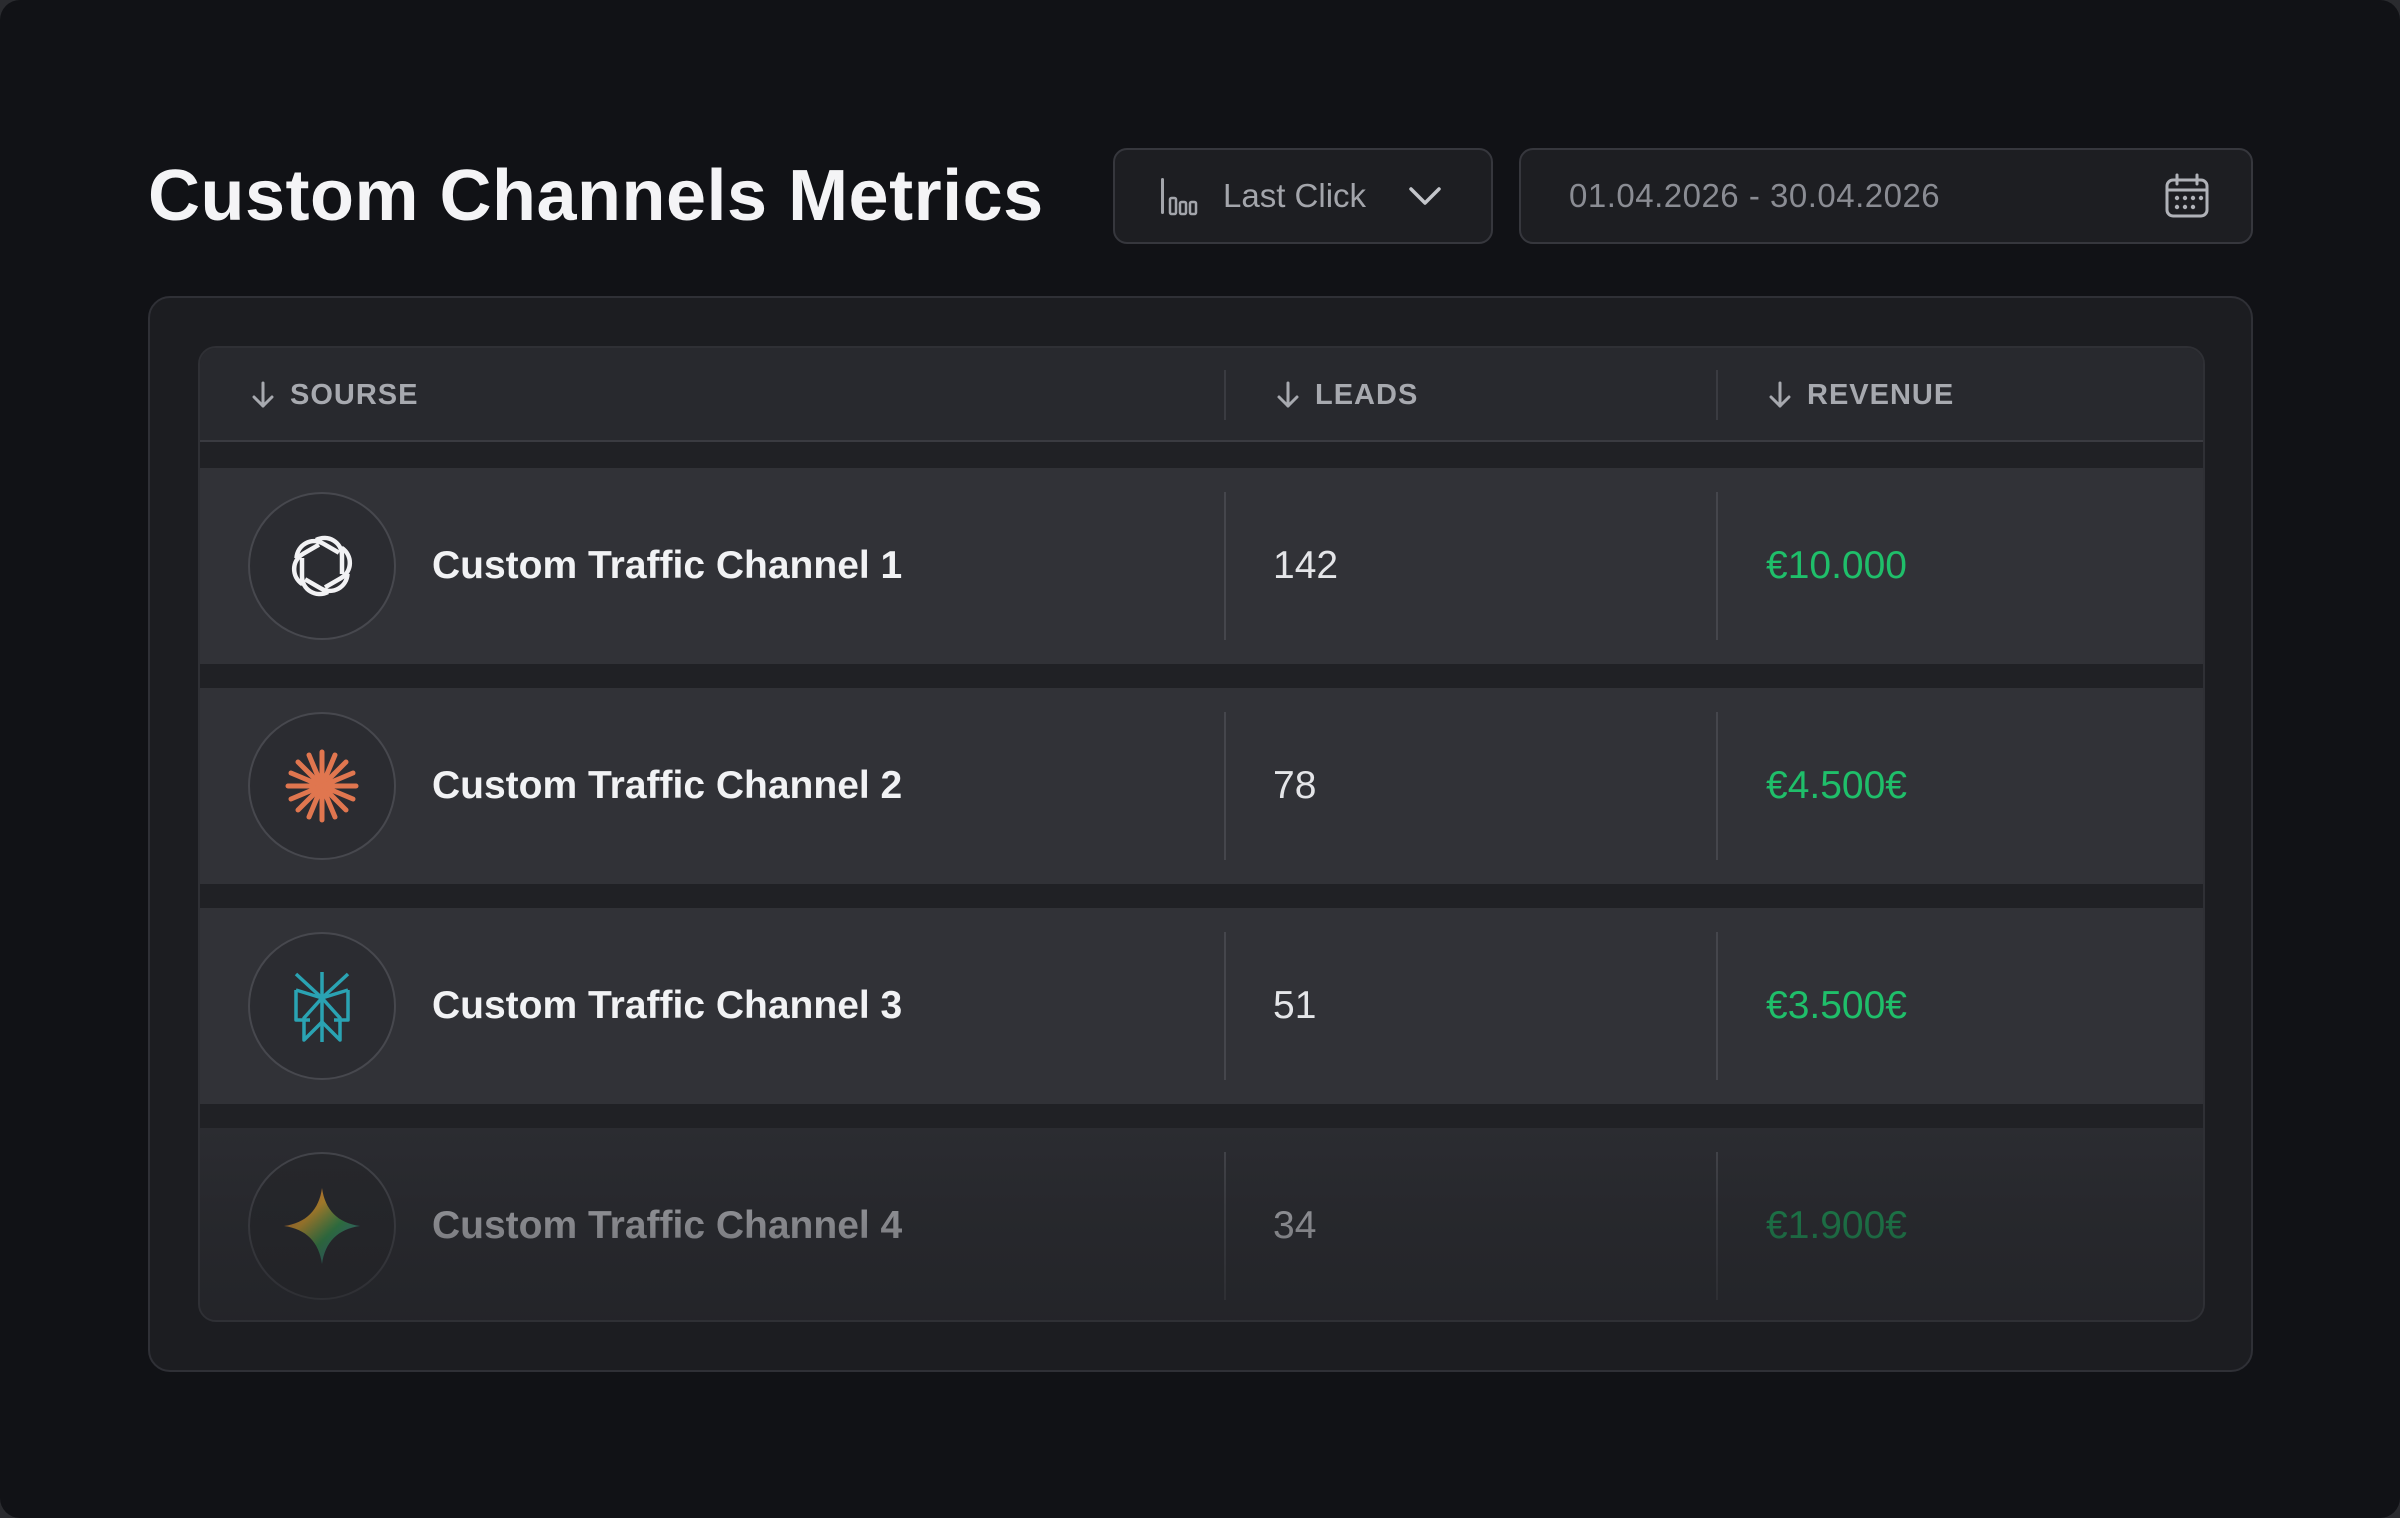 This screenshot has height=1518, width=2400. Describe the element at coordinates (354, 394) in the screenshot. I see `column-header-label: SOURSE` at that location.